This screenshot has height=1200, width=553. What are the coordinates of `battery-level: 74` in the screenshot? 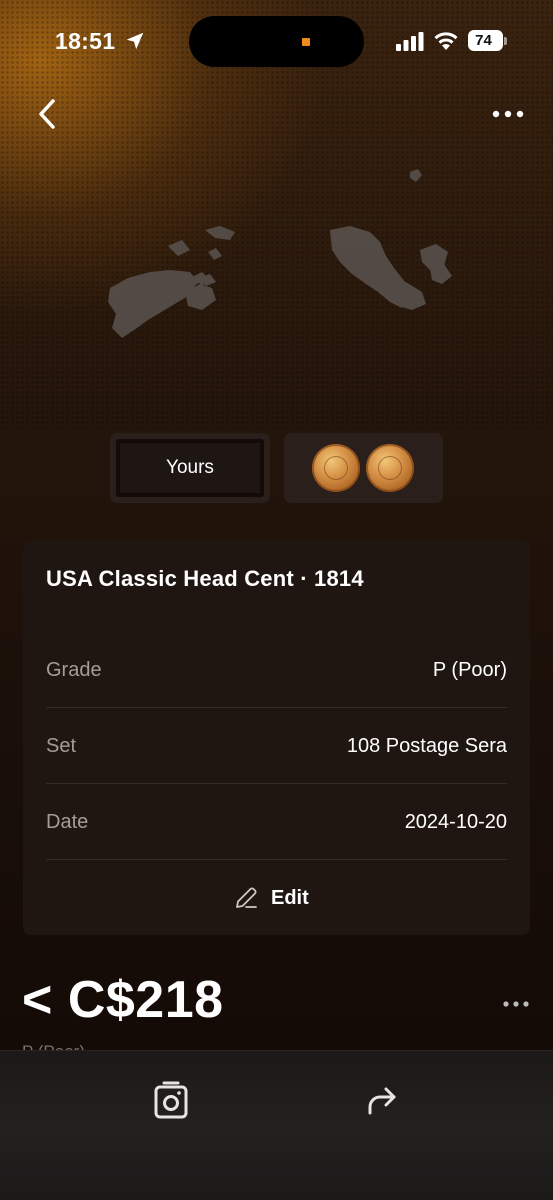 It's located at (483, 40).